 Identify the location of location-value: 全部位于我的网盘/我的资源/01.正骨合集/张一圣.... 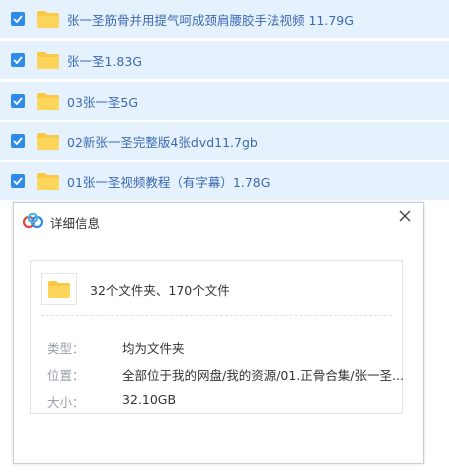
(263, 374).